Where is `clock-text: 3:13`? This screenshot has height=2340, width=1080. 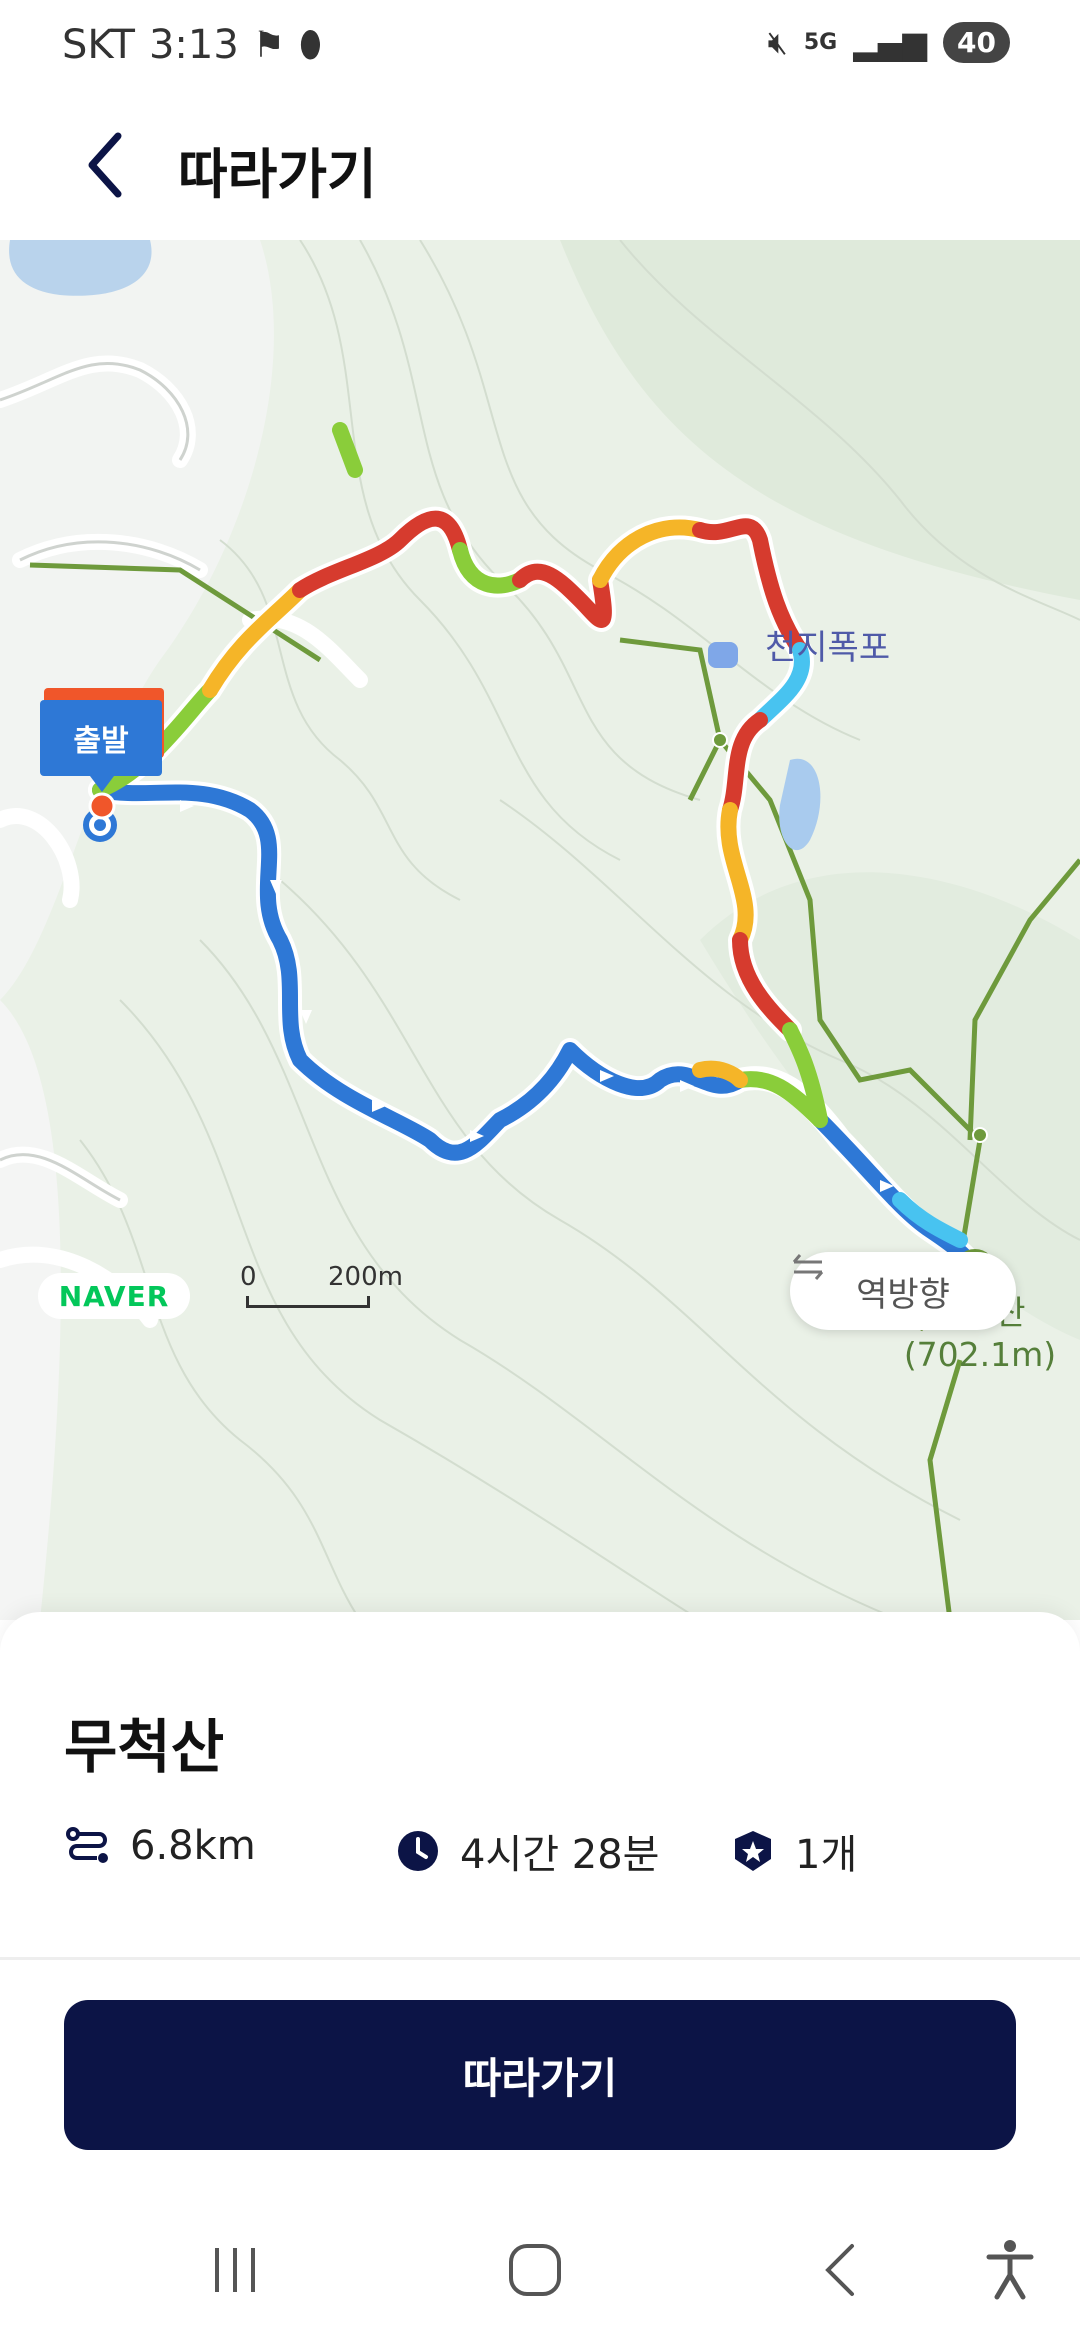
clock-text: 3:13 is located at coordinates (193, 45).